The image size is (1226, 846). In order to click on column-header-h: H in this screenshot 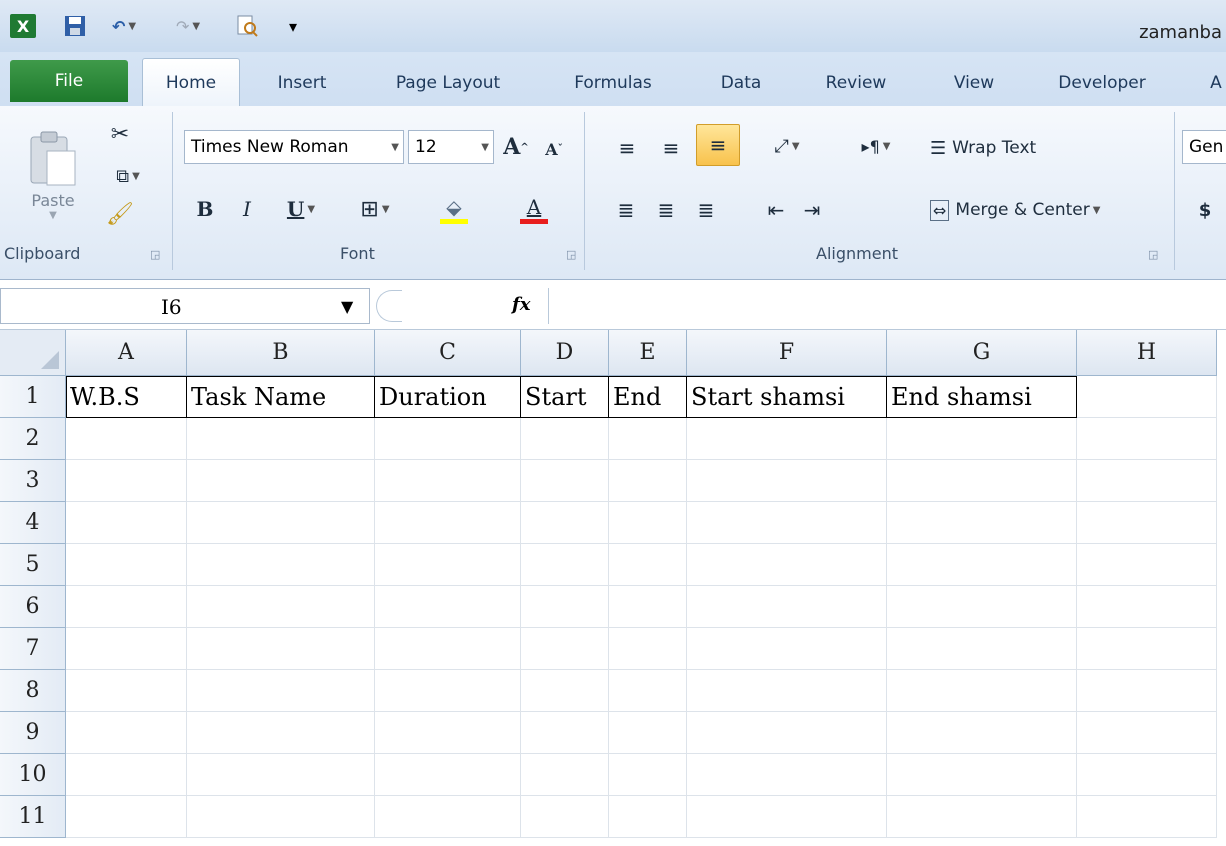, I will do `click(1147, 353)`.